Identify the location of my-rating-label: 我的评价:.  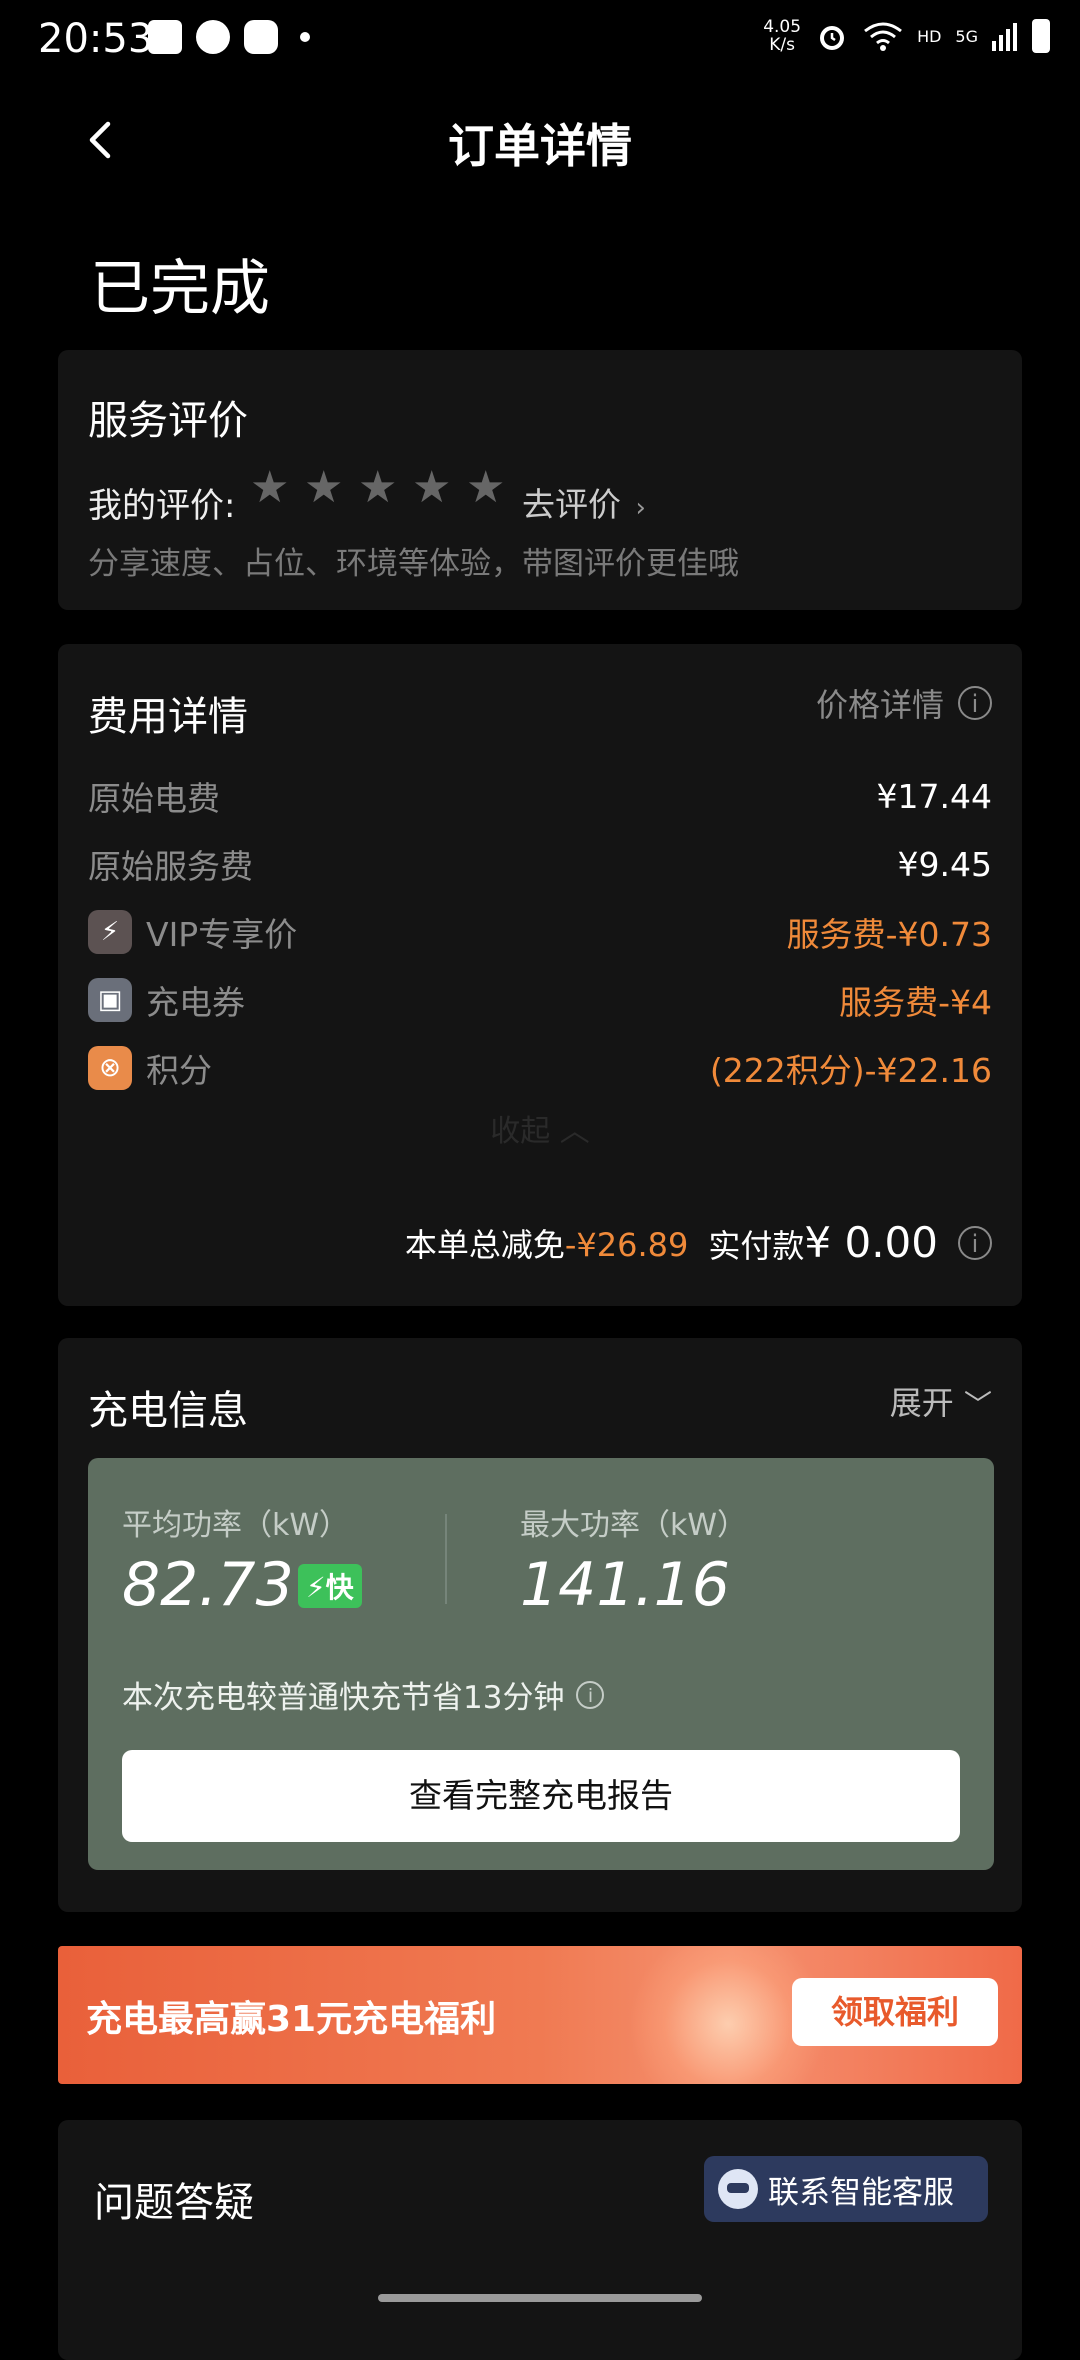
(162, 506).